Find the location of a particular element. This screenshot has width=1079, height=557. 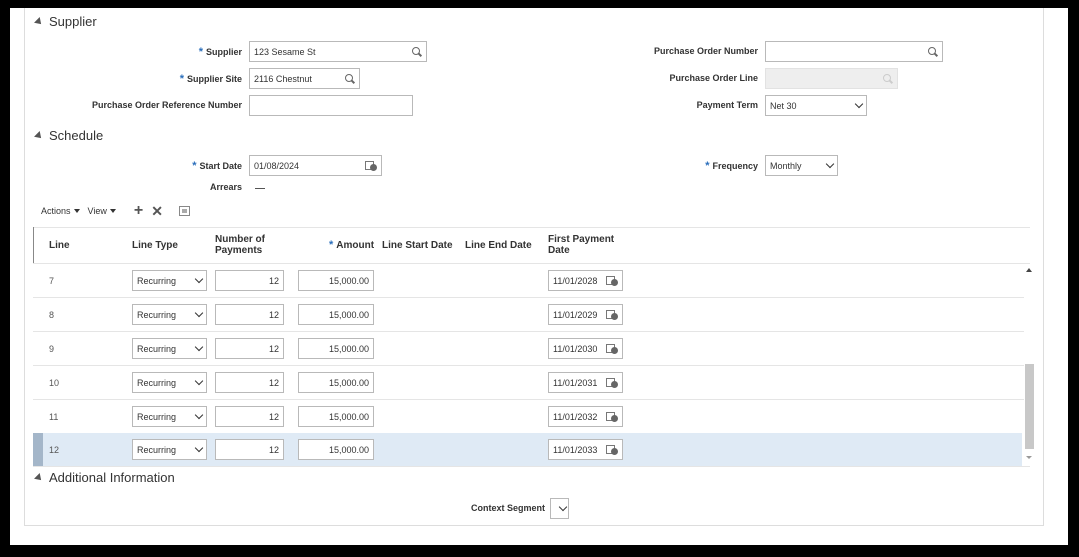

column-header-line: Line is located at coordinates (59, 245).